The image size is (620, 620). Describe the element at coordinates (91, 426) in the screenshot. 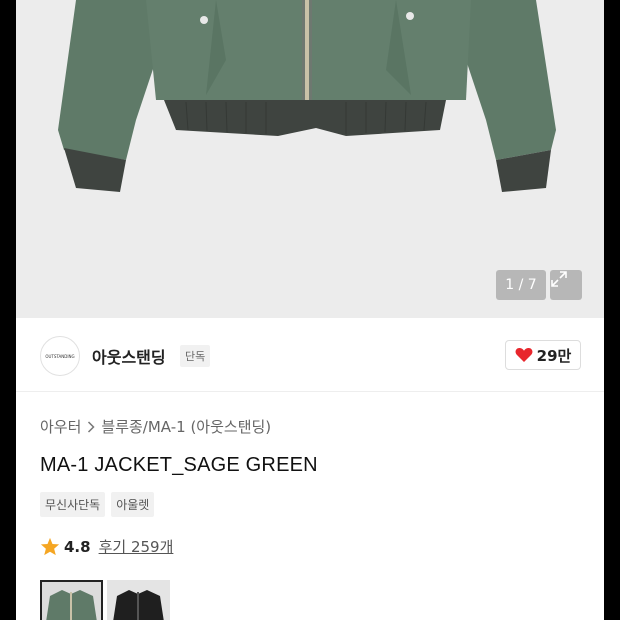

I see `chevron-right-icon` at that location.